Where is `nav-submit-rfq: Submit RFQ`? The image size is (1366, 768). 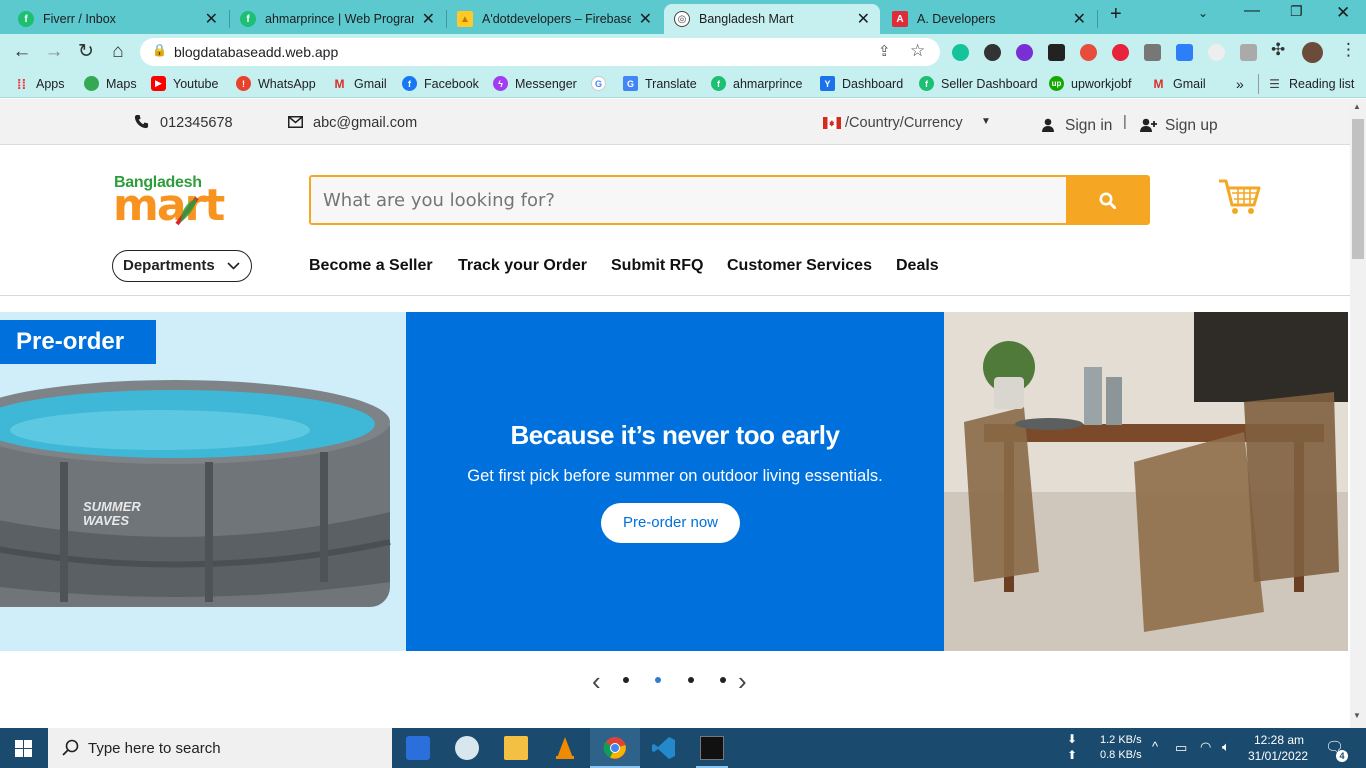 nav-submit-rfq: Submit RFQ is located at coordinates (657, 266).